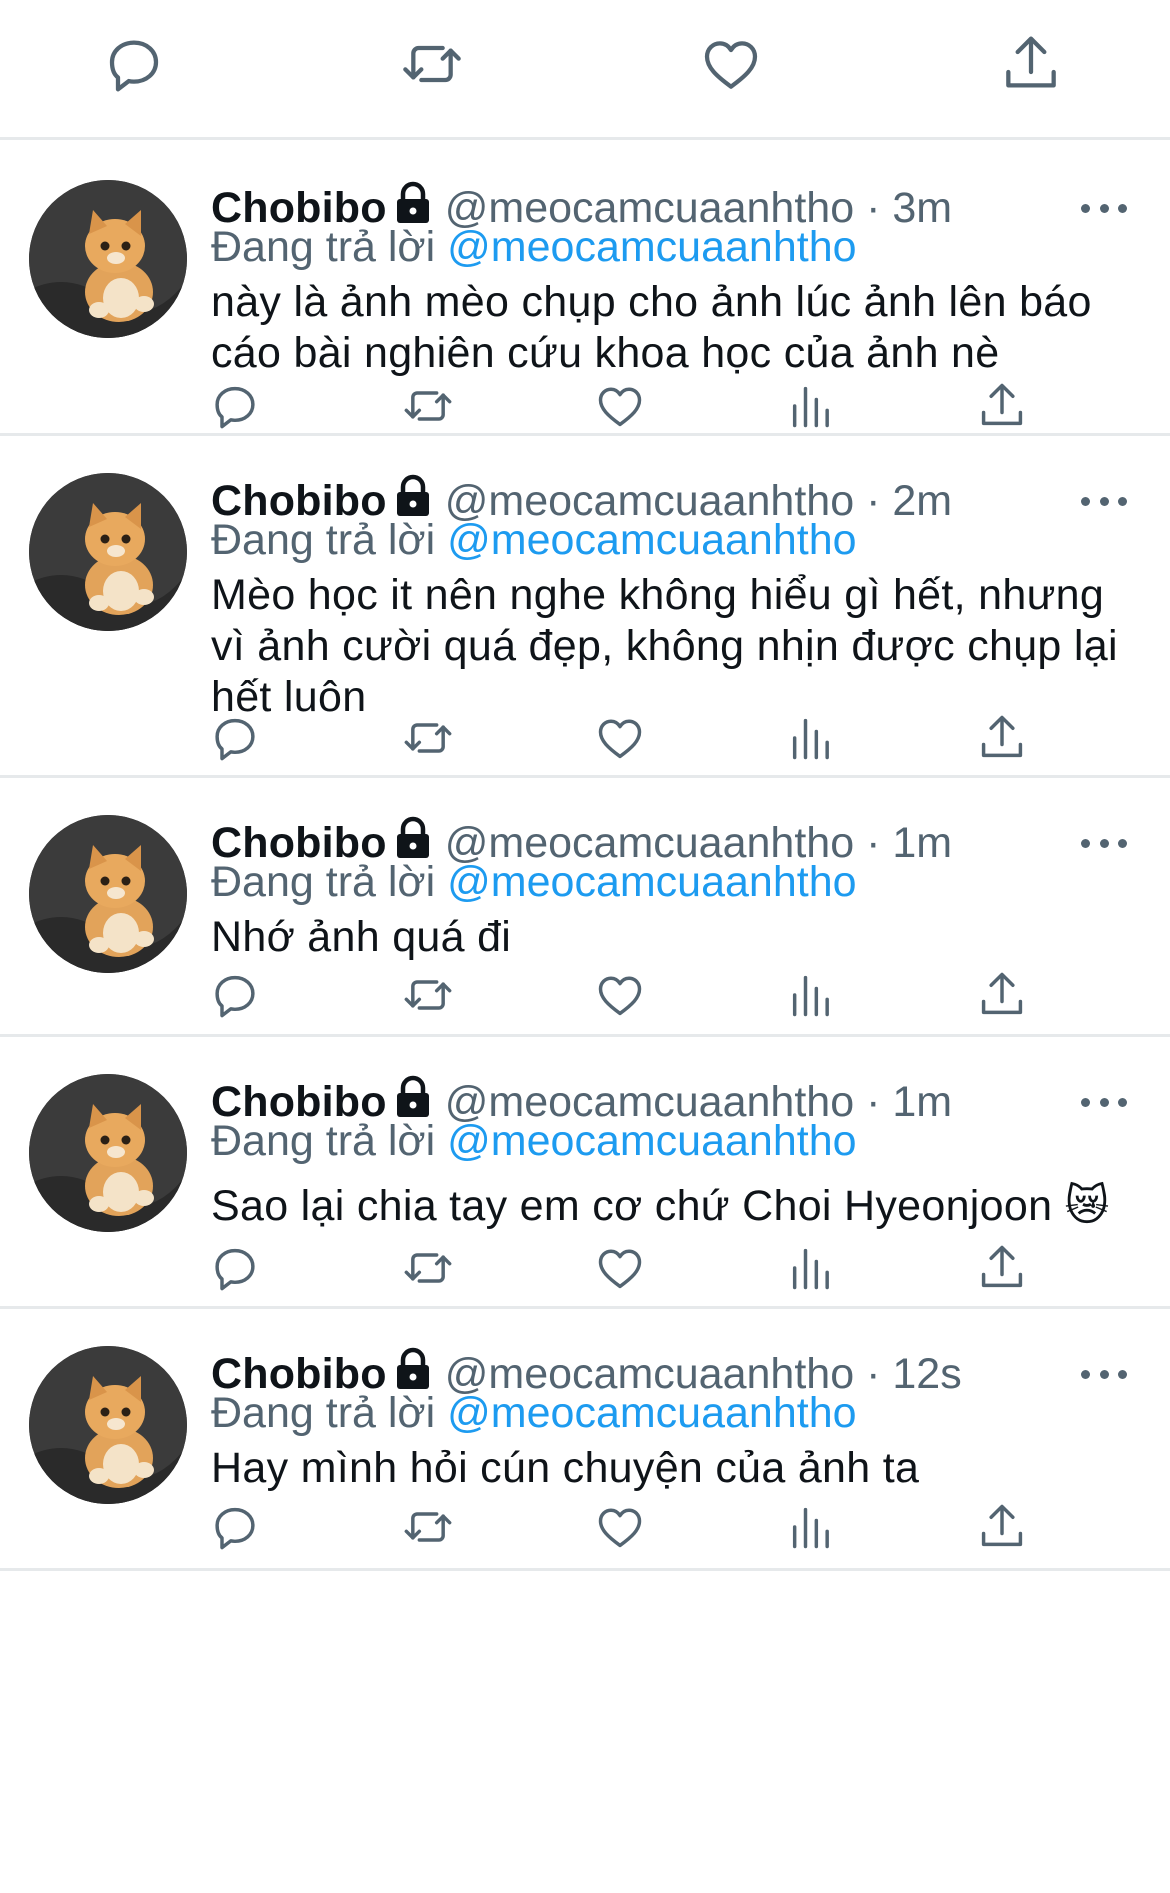 The height and width of the screenshot is (1893, 1170). What do you see at coordinates (922, 501) in the screenshot?
I see `timestamp: 2m` at bounding box center [922, 501].